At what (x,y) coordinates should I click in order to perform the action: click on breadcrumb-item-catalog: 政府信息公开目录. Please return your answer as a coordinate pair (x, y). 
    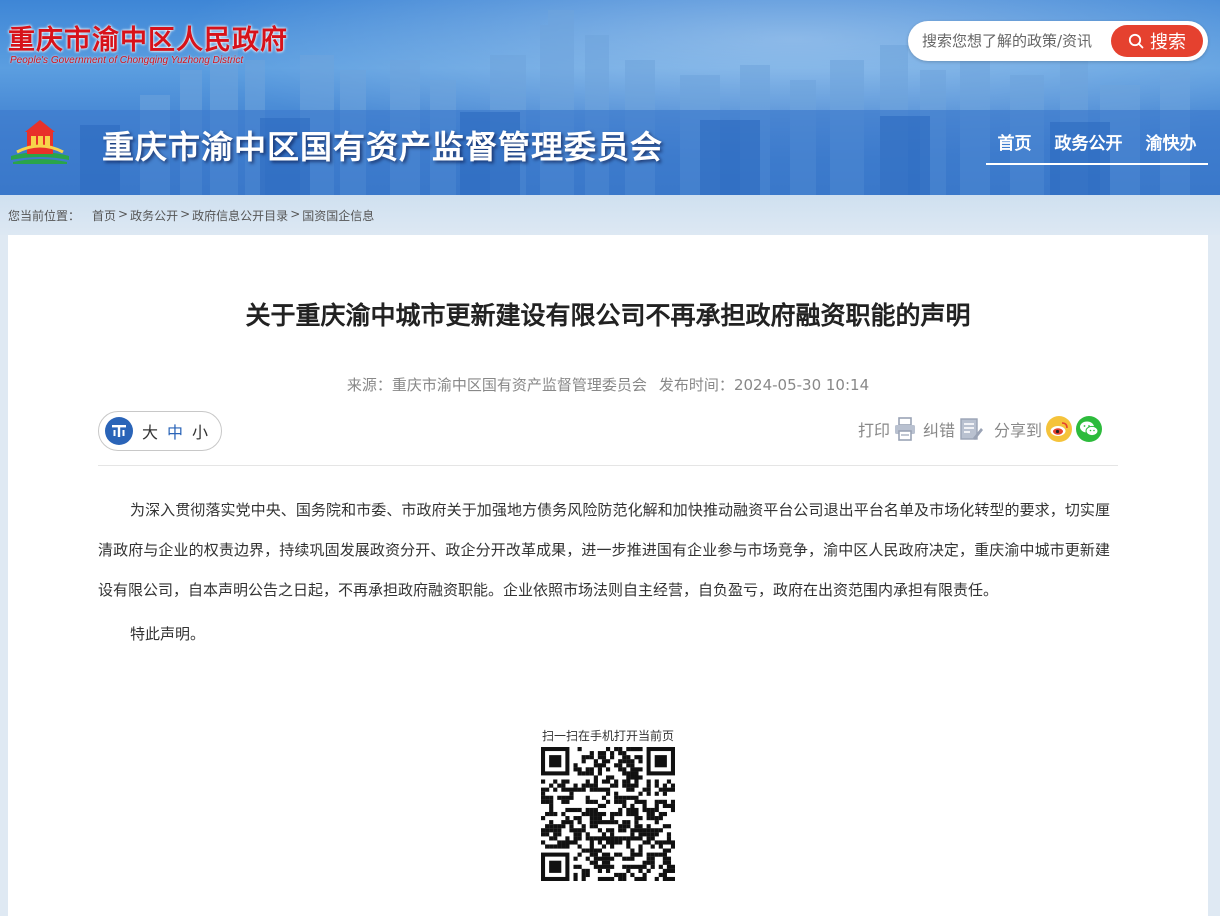
    Looking at the image, I should click on (240, 215).